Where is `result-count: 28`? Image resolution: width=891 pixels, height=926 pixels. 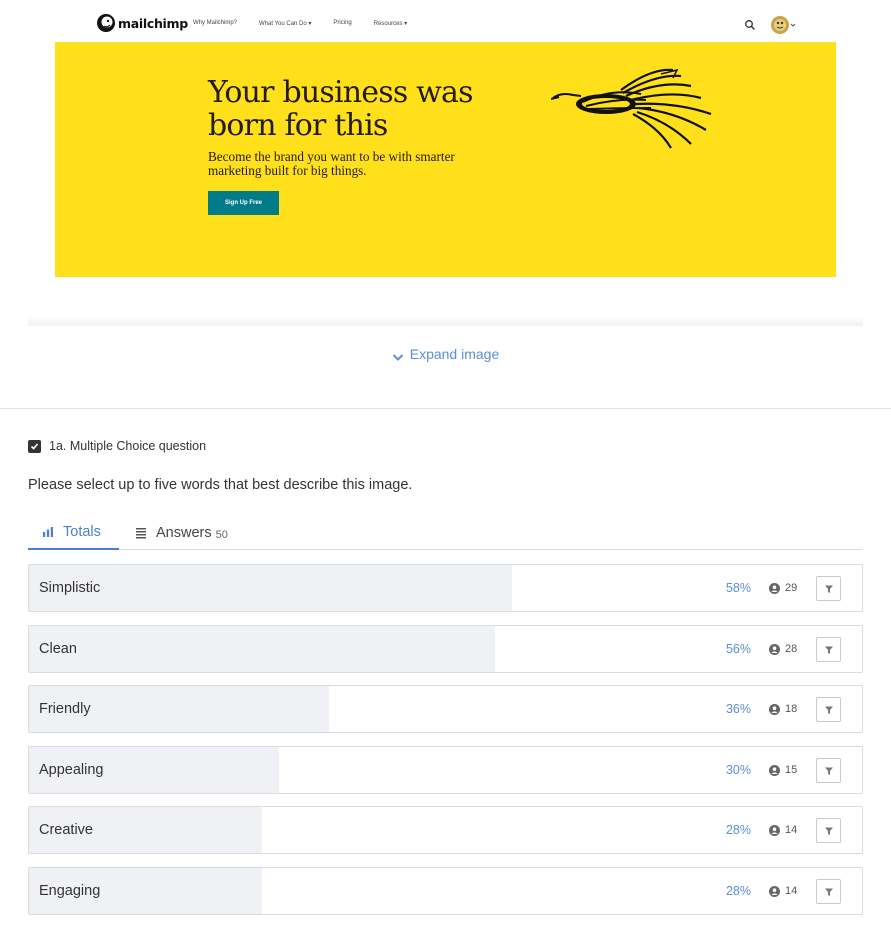 result-count: 28 is located at coordinates (791, 649).